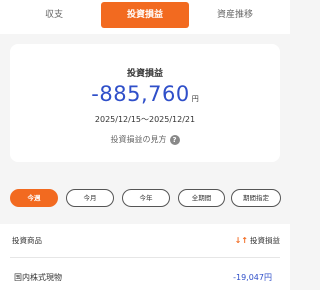 The height and width of the screenshot is (290, 320). I want to click on period-button-custom-range: 期間指定, so click(256, 198).